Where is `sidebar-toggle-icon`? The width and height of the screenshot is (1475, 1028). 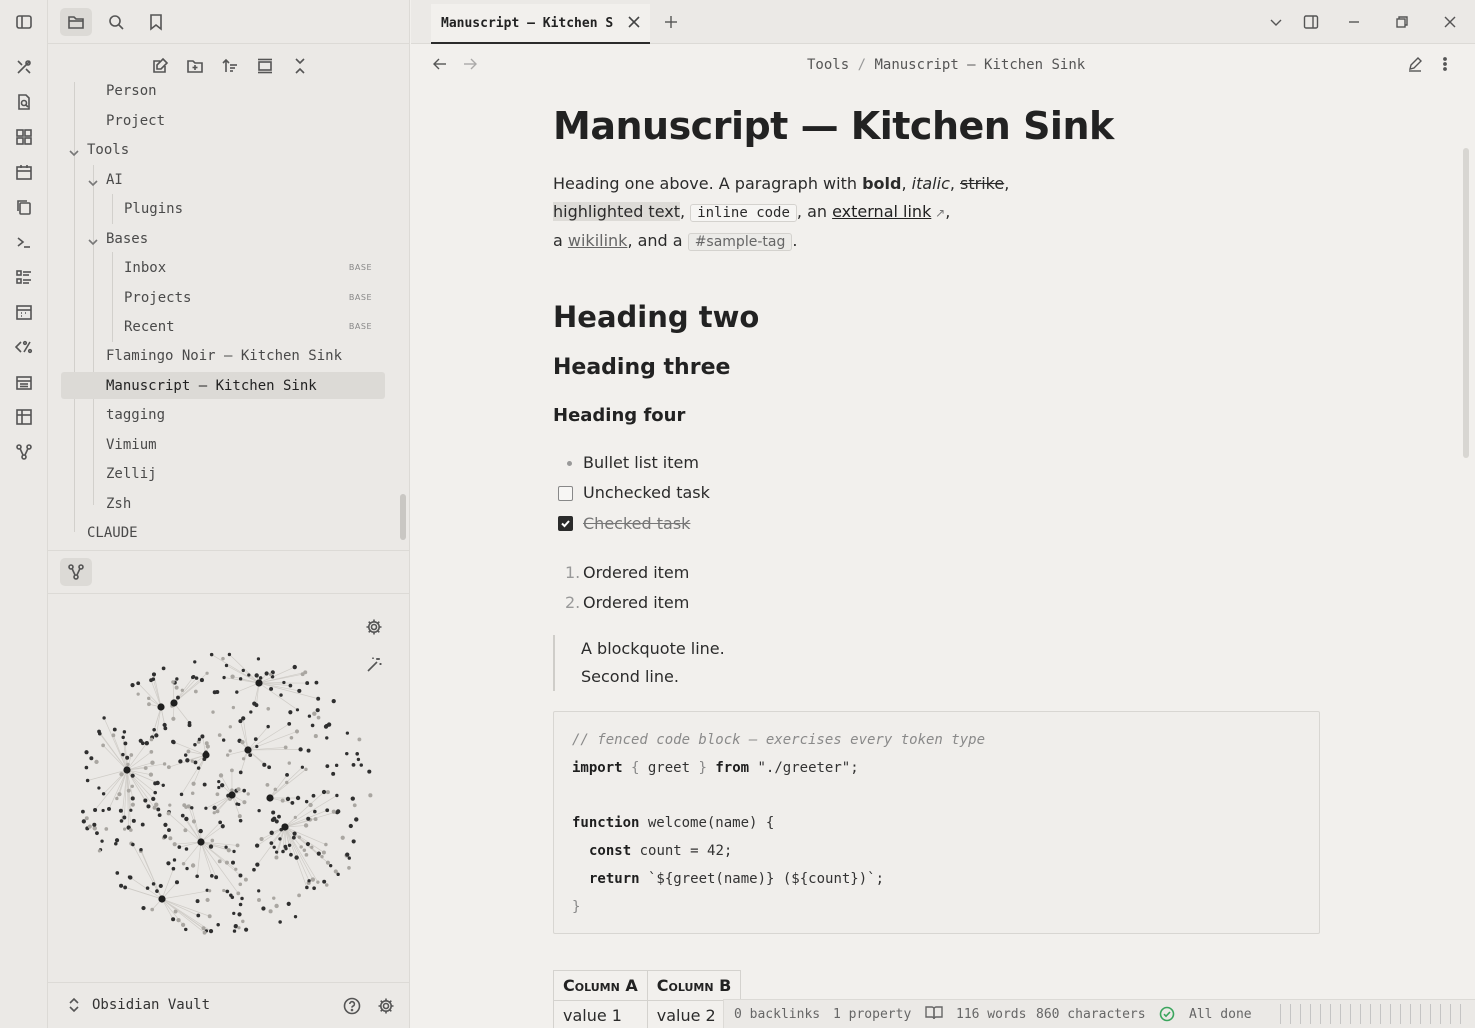
sidebar-toggle-icon is located at coordinates (24, 22).